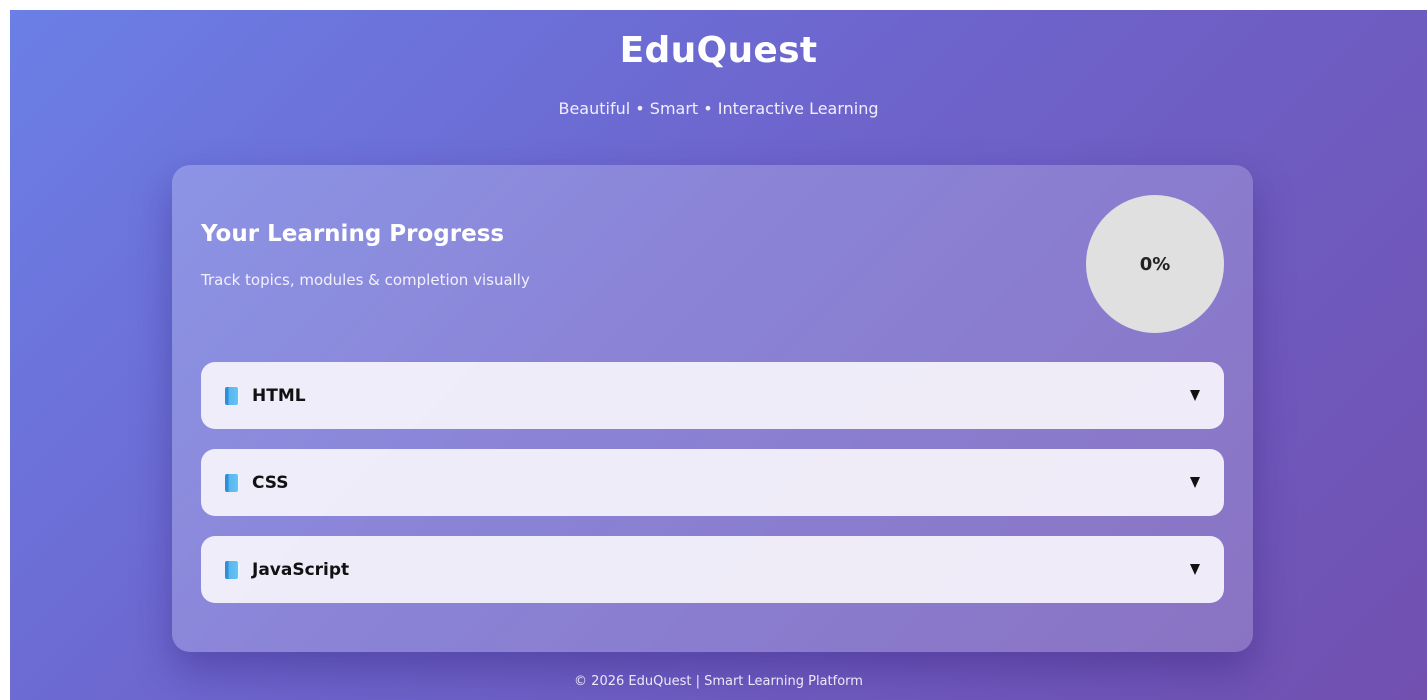 The height and width of the screenshot is (700, 1427). I want to click on progress-card-title: Your Learning Progress, so click(353, 234).